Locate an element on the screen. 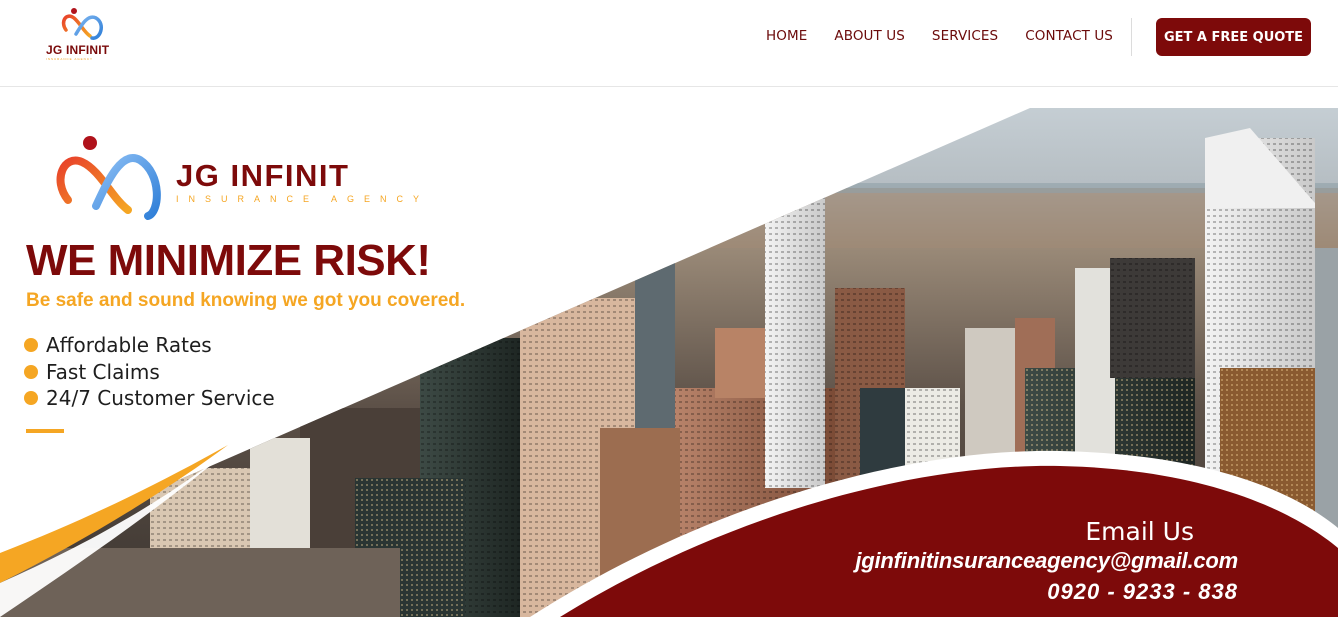 The width and height of the screenshot is (1338, 617). feature-item: Fast Claims is located at coordinates (149, 372).